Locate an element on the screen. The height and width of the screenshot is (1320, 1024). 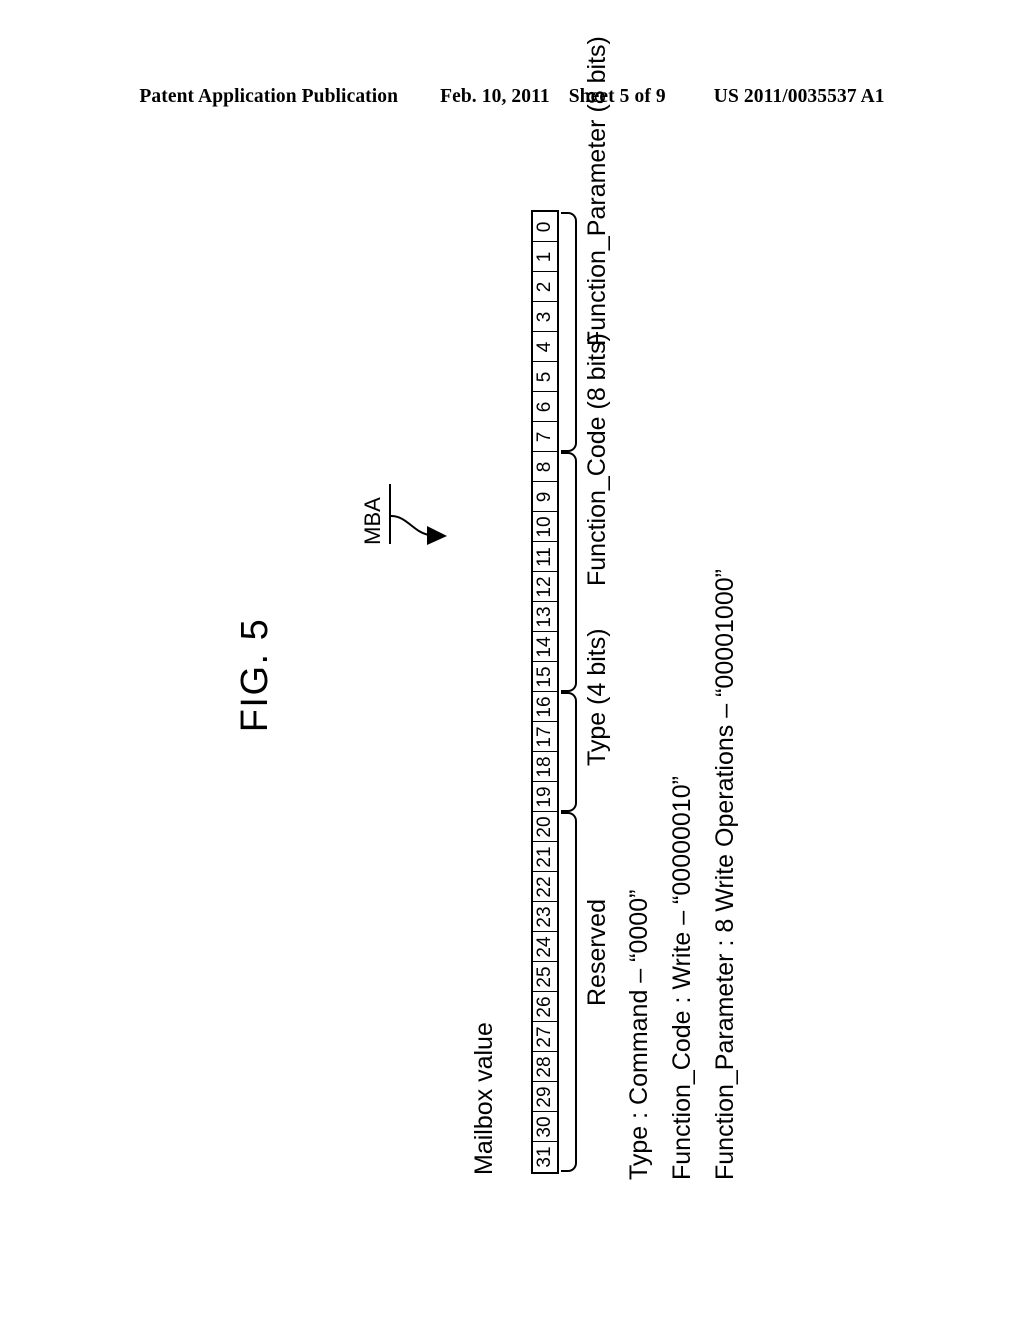
bit-cell: 11 is located at coordinates (545, 557).